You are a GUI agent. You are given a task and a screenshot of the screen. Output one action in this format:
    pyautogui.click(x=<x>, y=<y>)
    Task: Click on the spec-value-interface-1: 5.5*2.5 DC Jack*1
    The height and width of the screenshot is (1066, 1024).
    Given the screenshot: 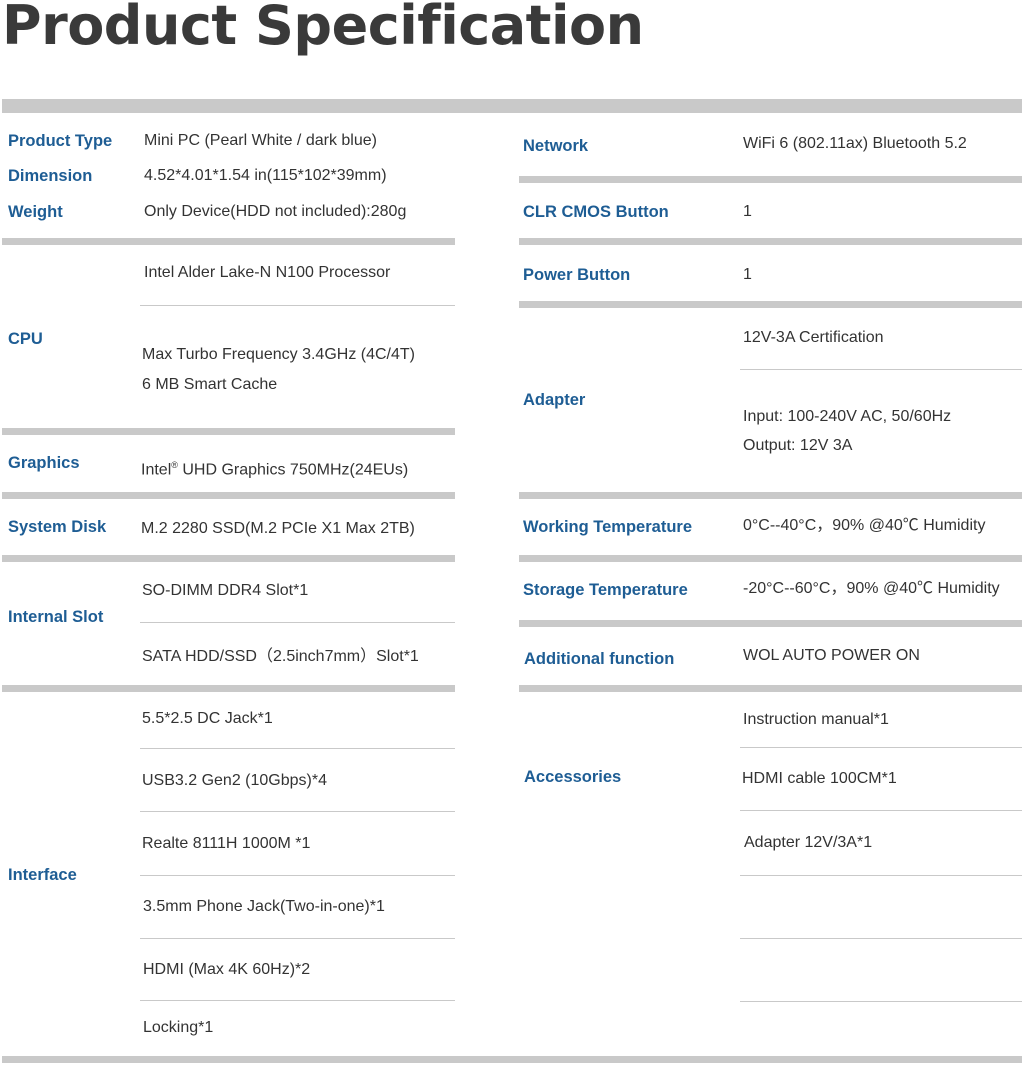 What is the action you would take?
    pyautogui.click(x=207, y=718)
    